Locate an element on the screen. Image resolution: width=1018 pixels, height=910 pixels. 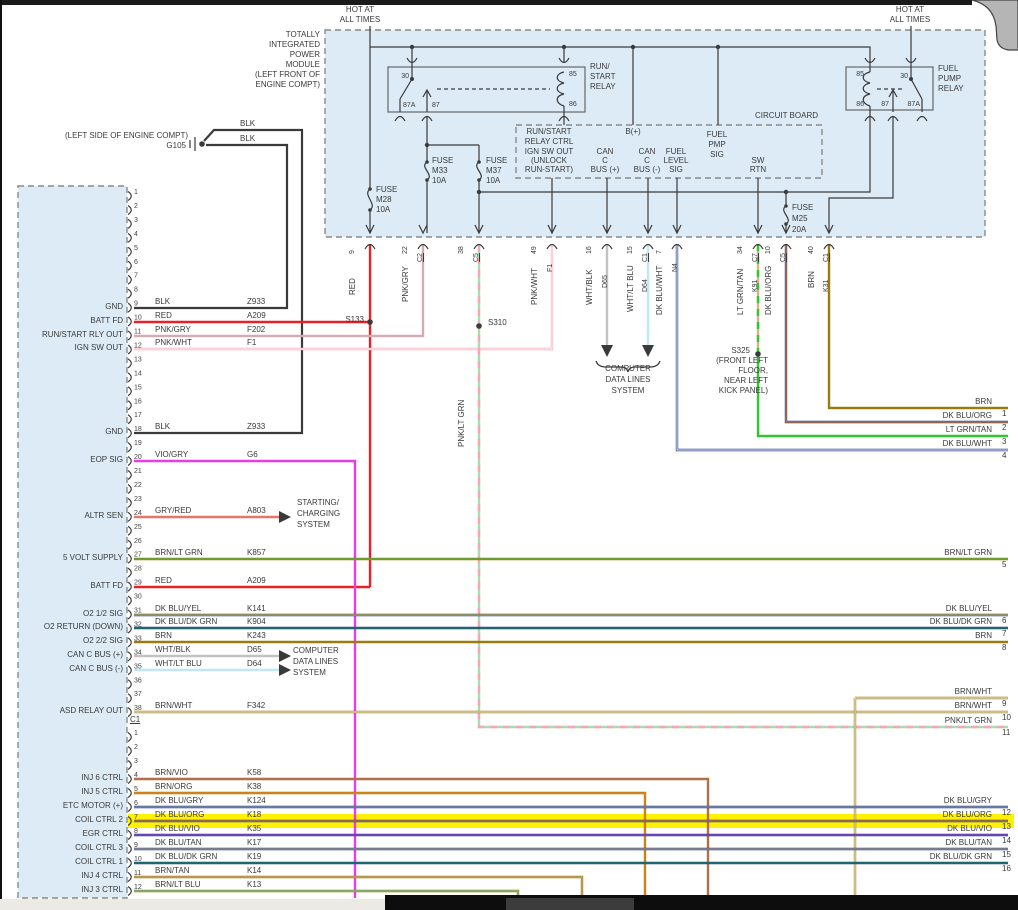
c2-r7-signal: COIL CTRL 2 is located at coordinates (99, 819).